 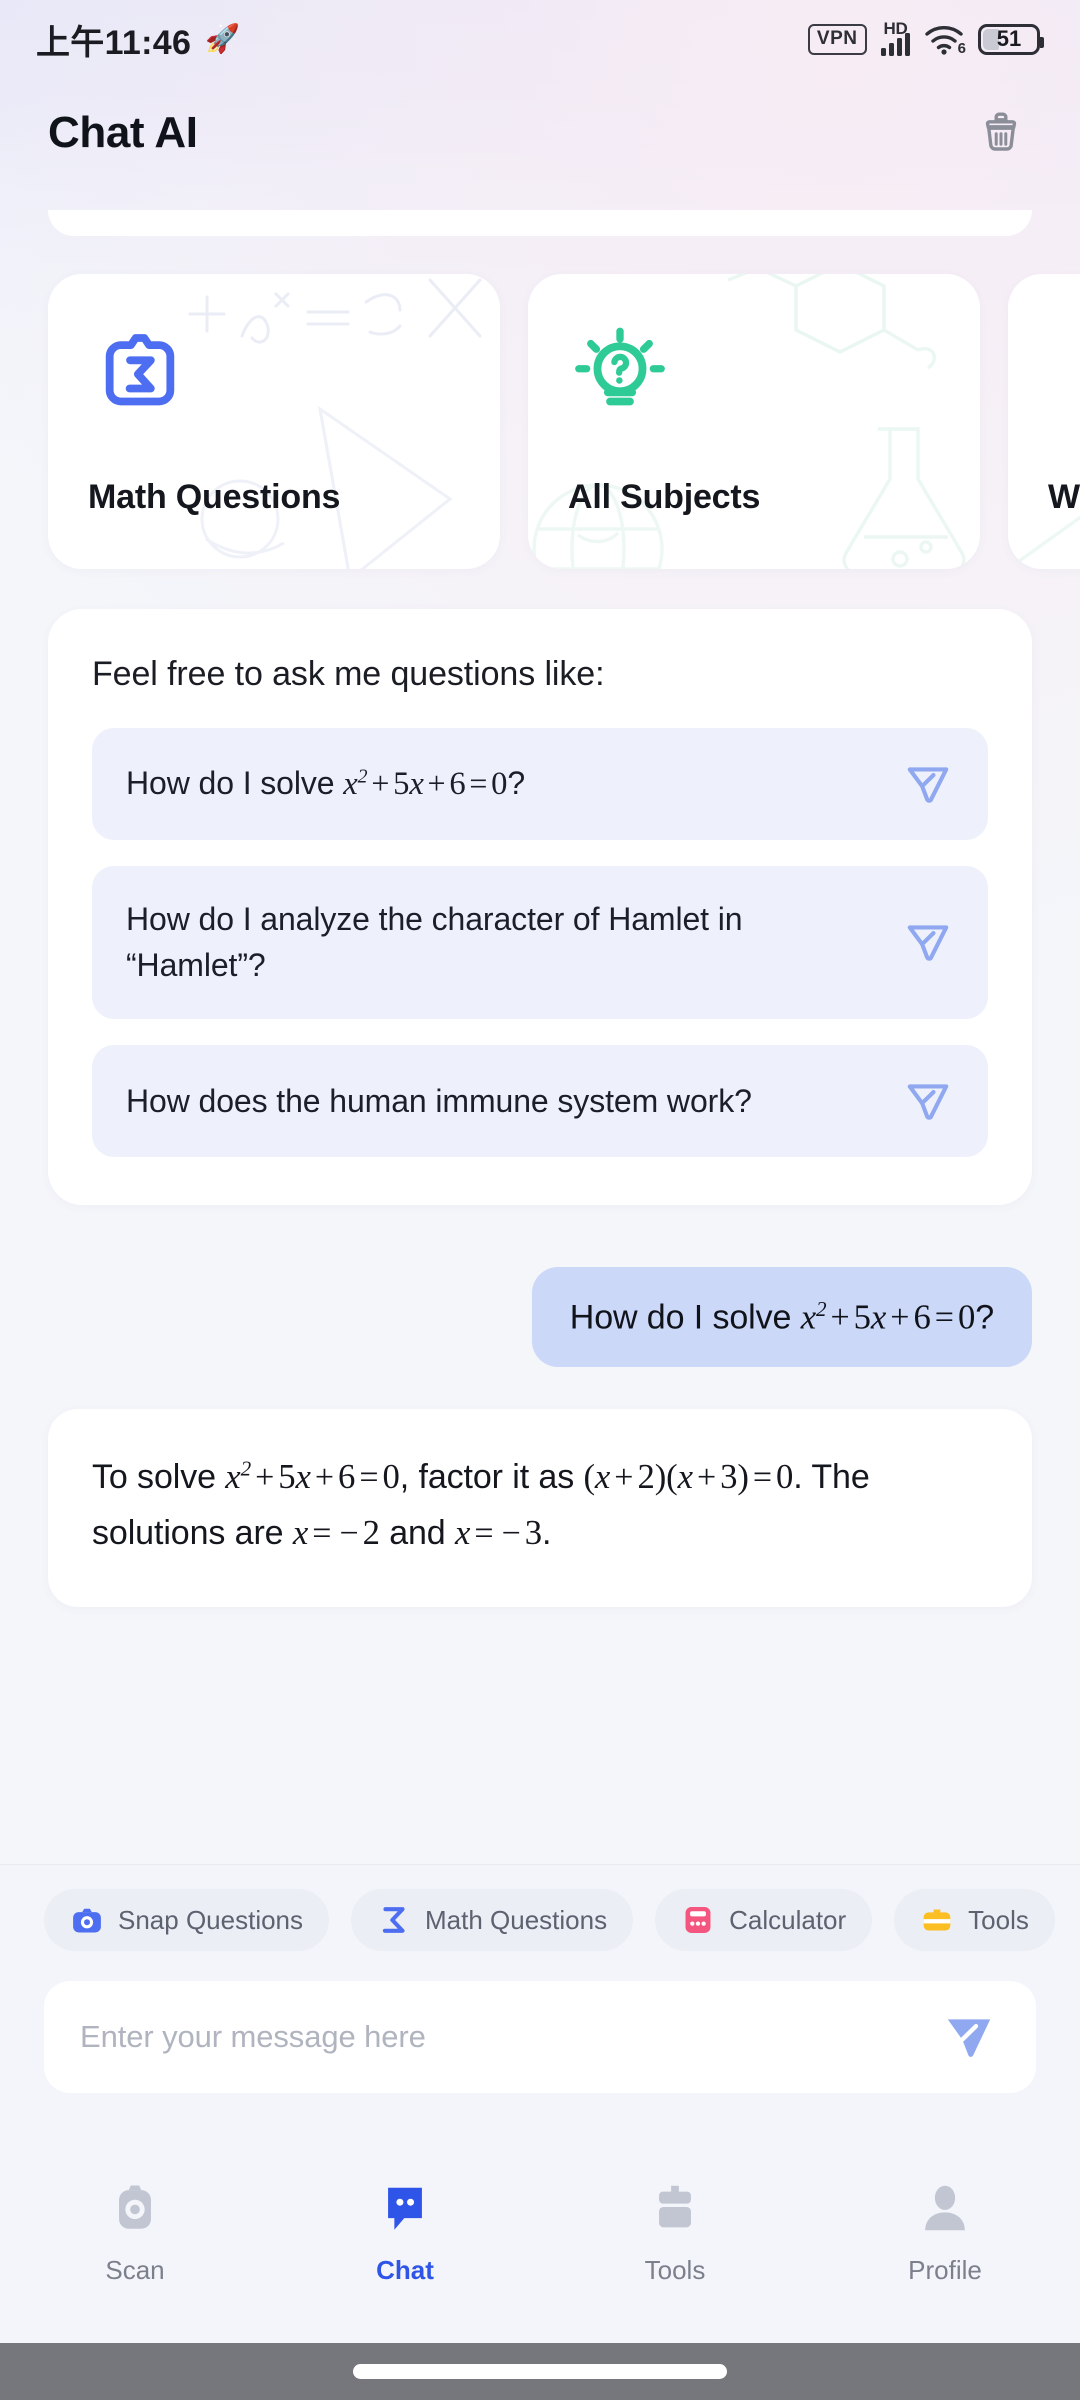 I want to click on nav-item-tools: Tools, so click(x=675, y=2228).